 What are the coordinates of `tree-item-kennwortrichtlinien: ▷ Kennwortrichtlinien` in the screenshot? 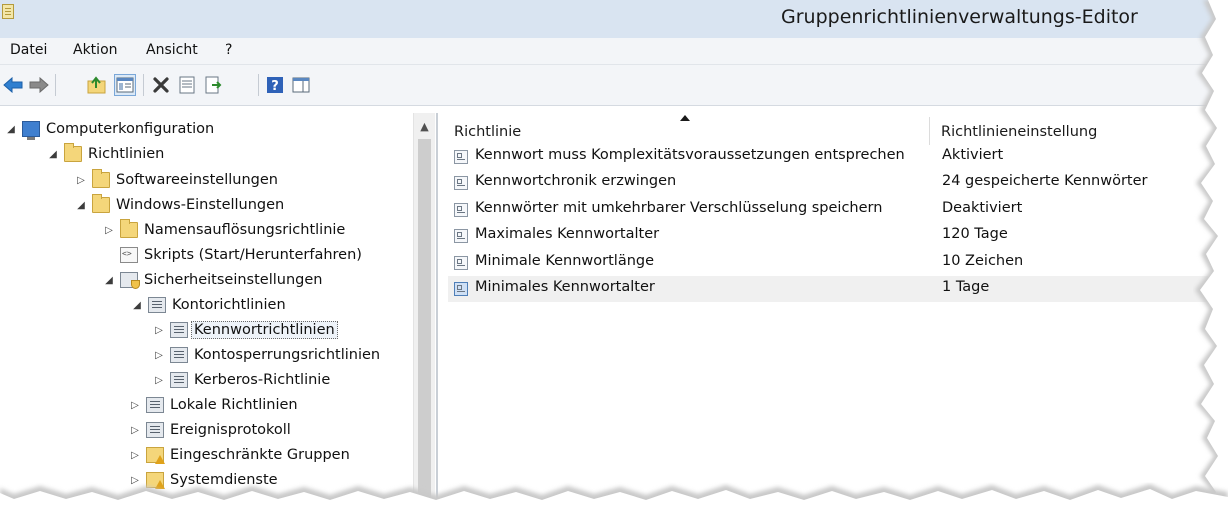 It's located at (245, 330).